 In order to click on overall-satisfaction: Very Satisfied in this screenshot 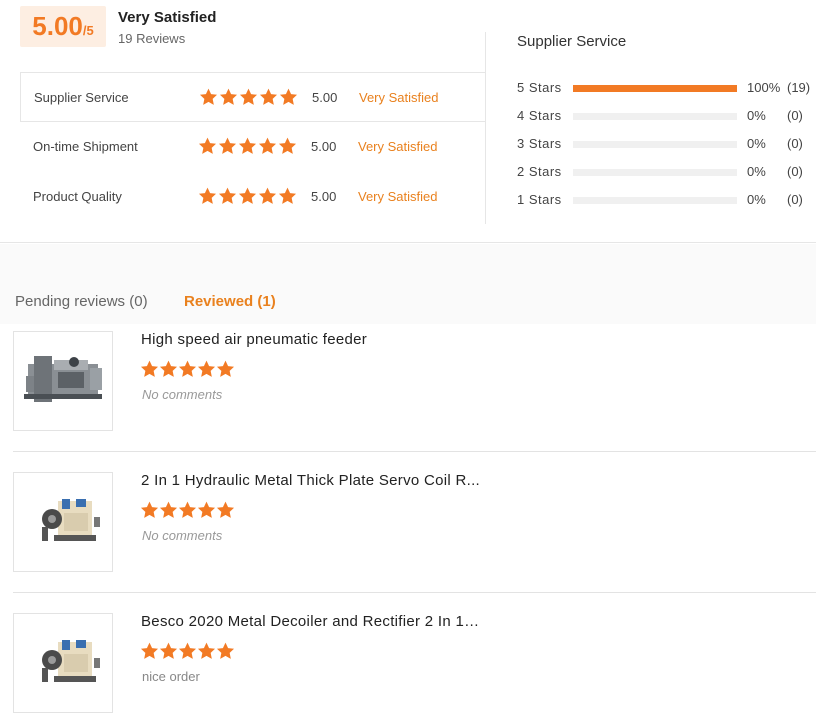, I will do `click(167, 17)`.